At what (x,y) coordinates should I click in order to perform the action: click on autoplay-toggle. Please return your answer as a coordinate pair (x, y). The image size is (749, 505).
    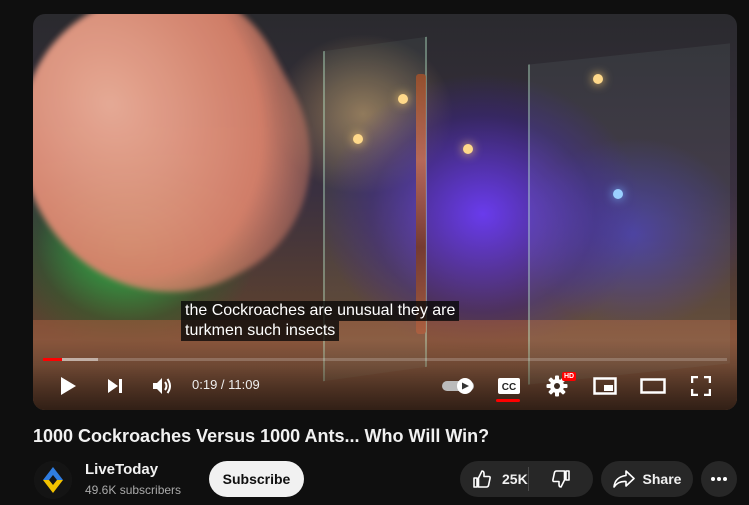
    Looking at the image, I should click on (458, 386).